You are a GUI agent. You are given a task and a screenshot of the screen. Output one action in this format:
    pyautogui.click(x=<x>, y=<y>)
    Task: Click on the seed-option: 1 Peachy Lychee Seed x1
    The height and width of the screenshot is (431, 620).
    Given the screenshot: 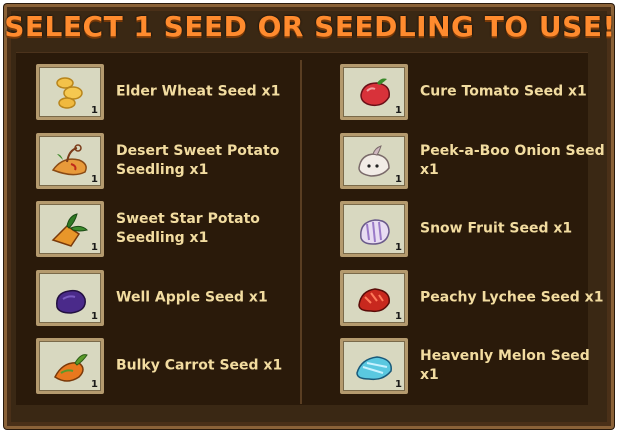 What is the action you would take?
    pyautogui.click(x=475, y=297)
    